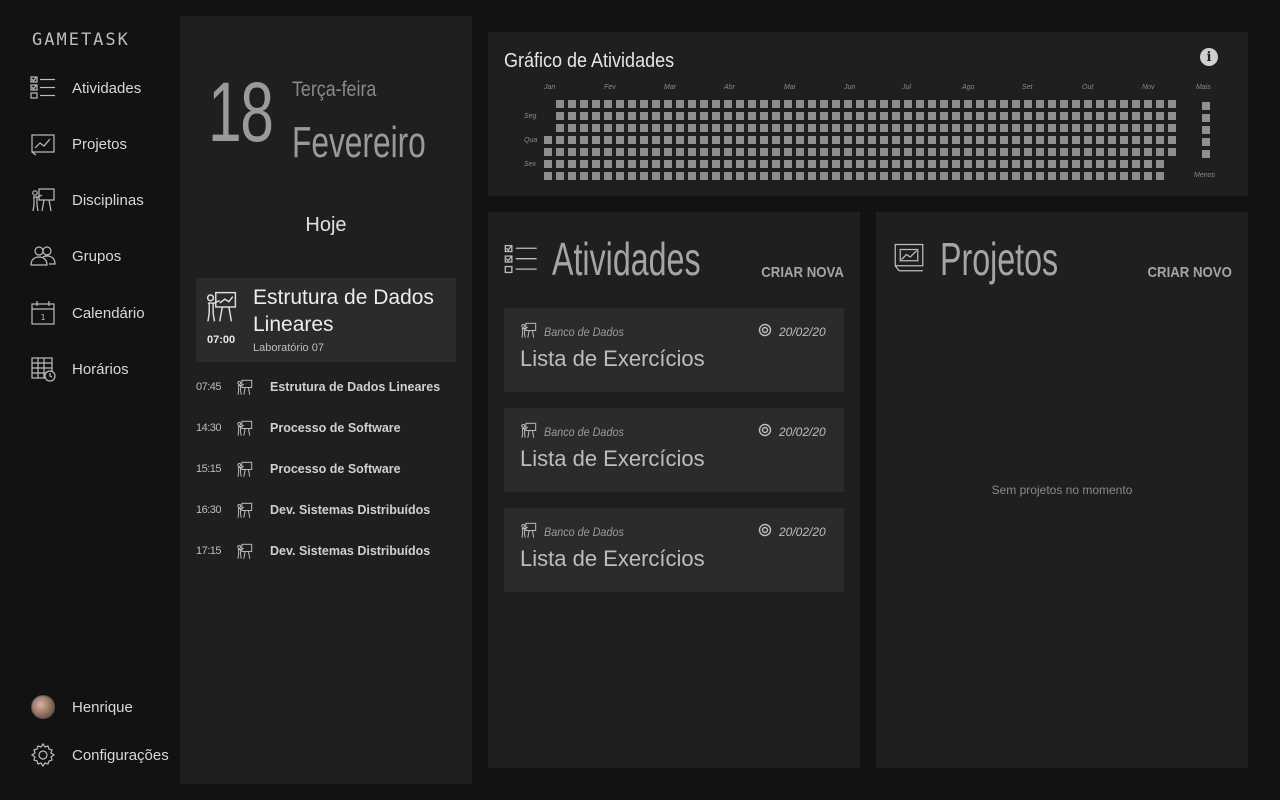 The image size is (1280, 800). I want to click on sidebar-item-projetos: Projetos, so click(78, 144).